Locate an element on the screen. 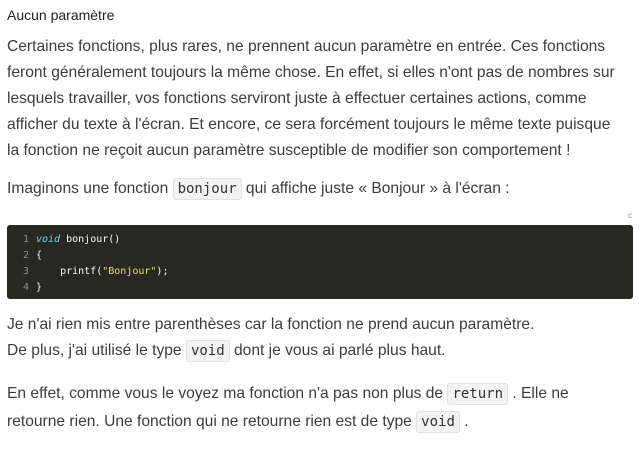  line-number: 1 is located at coordinates (25, 239).